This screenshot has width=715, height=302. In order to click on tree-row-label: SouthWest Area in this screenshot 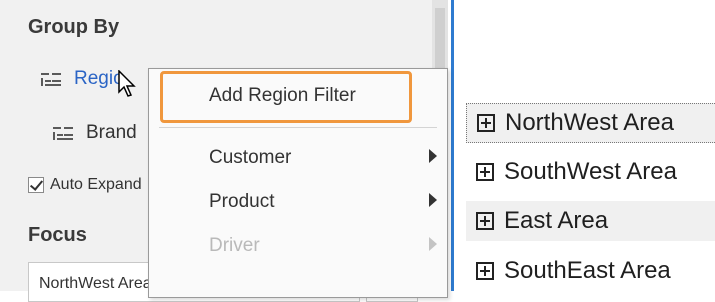, I will do `click(590, 171)`.